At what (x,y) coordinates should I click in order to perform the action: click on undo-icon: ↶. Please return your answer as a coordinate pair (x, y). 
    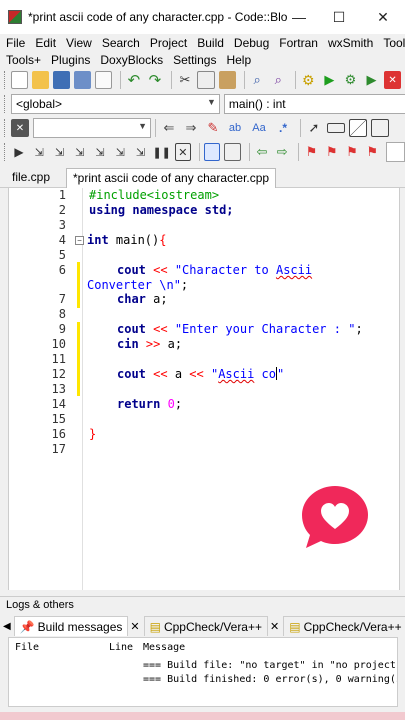
    Looking at the image, I should click on (133, 80).